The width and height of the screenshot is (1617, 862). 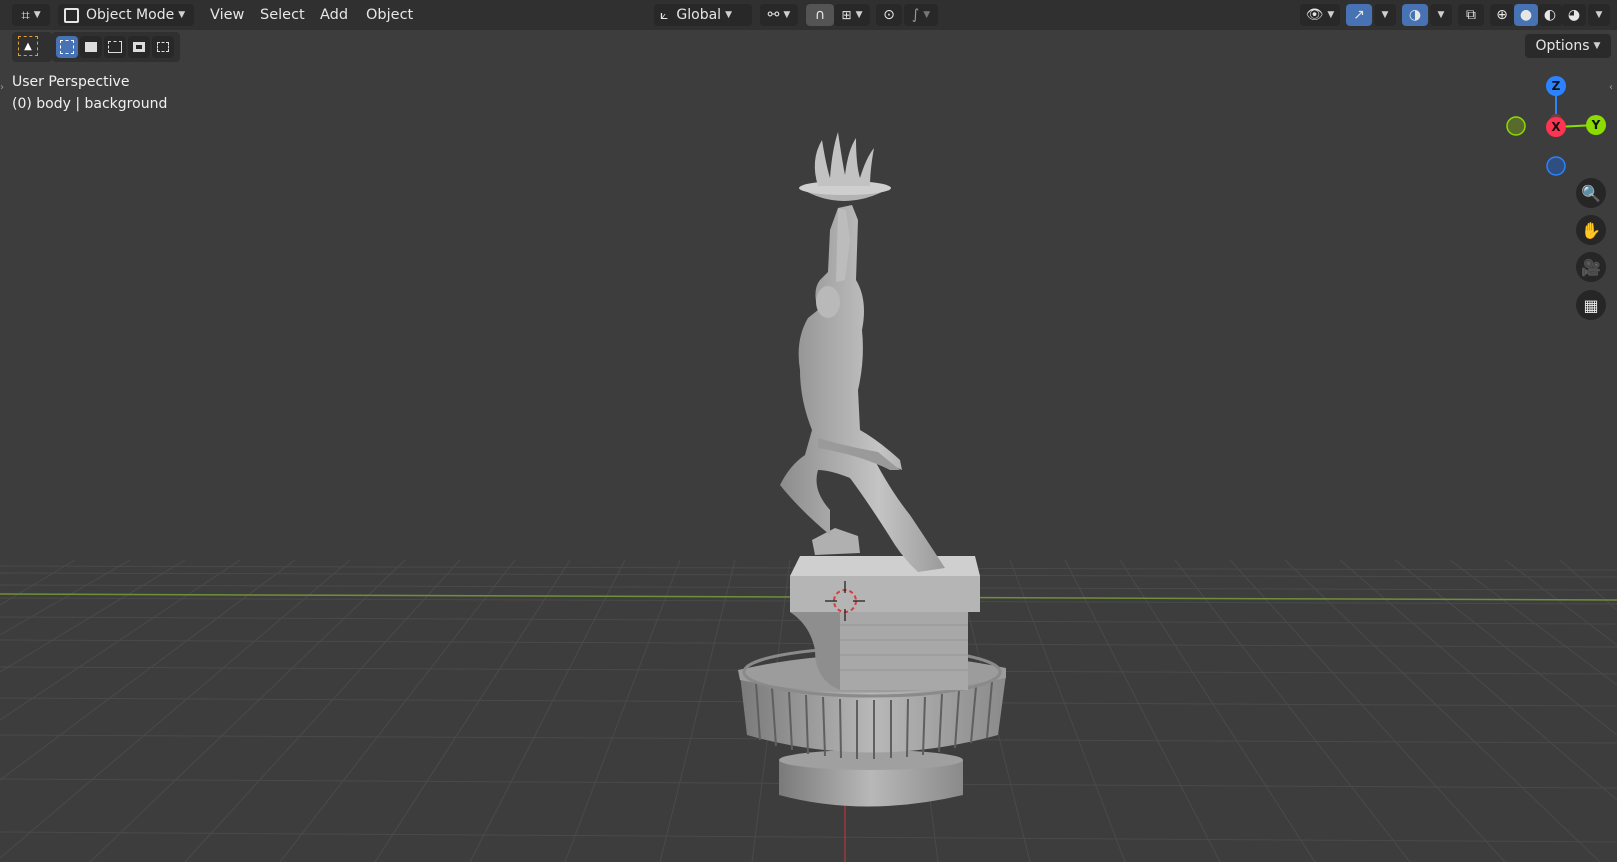 I want to click on select-extend-button, so click(x=91, y=47).